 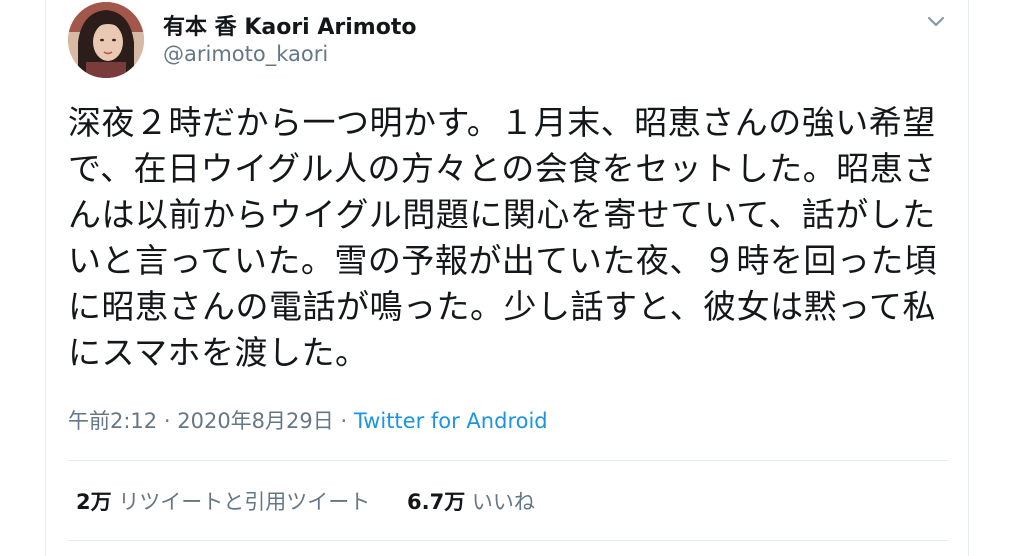 I want to click on chevron-down-icon, so click(x=936, y=21).